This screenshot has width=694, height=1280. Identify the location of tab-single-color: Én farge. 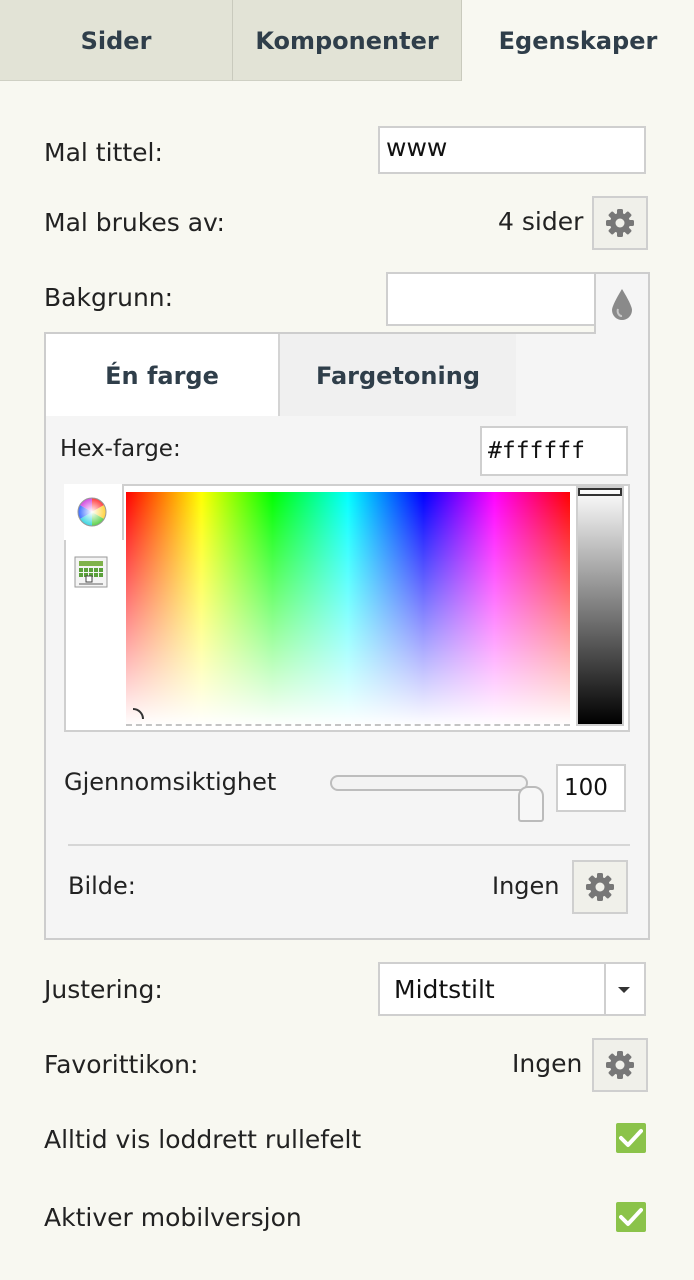
(163, 375).